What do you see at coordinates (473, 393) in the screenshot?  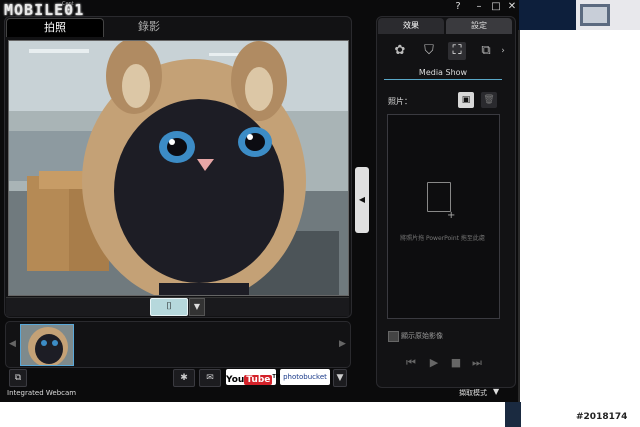 I see `capture-mode-label: 擷取模式` at bounding box center [473, 393].